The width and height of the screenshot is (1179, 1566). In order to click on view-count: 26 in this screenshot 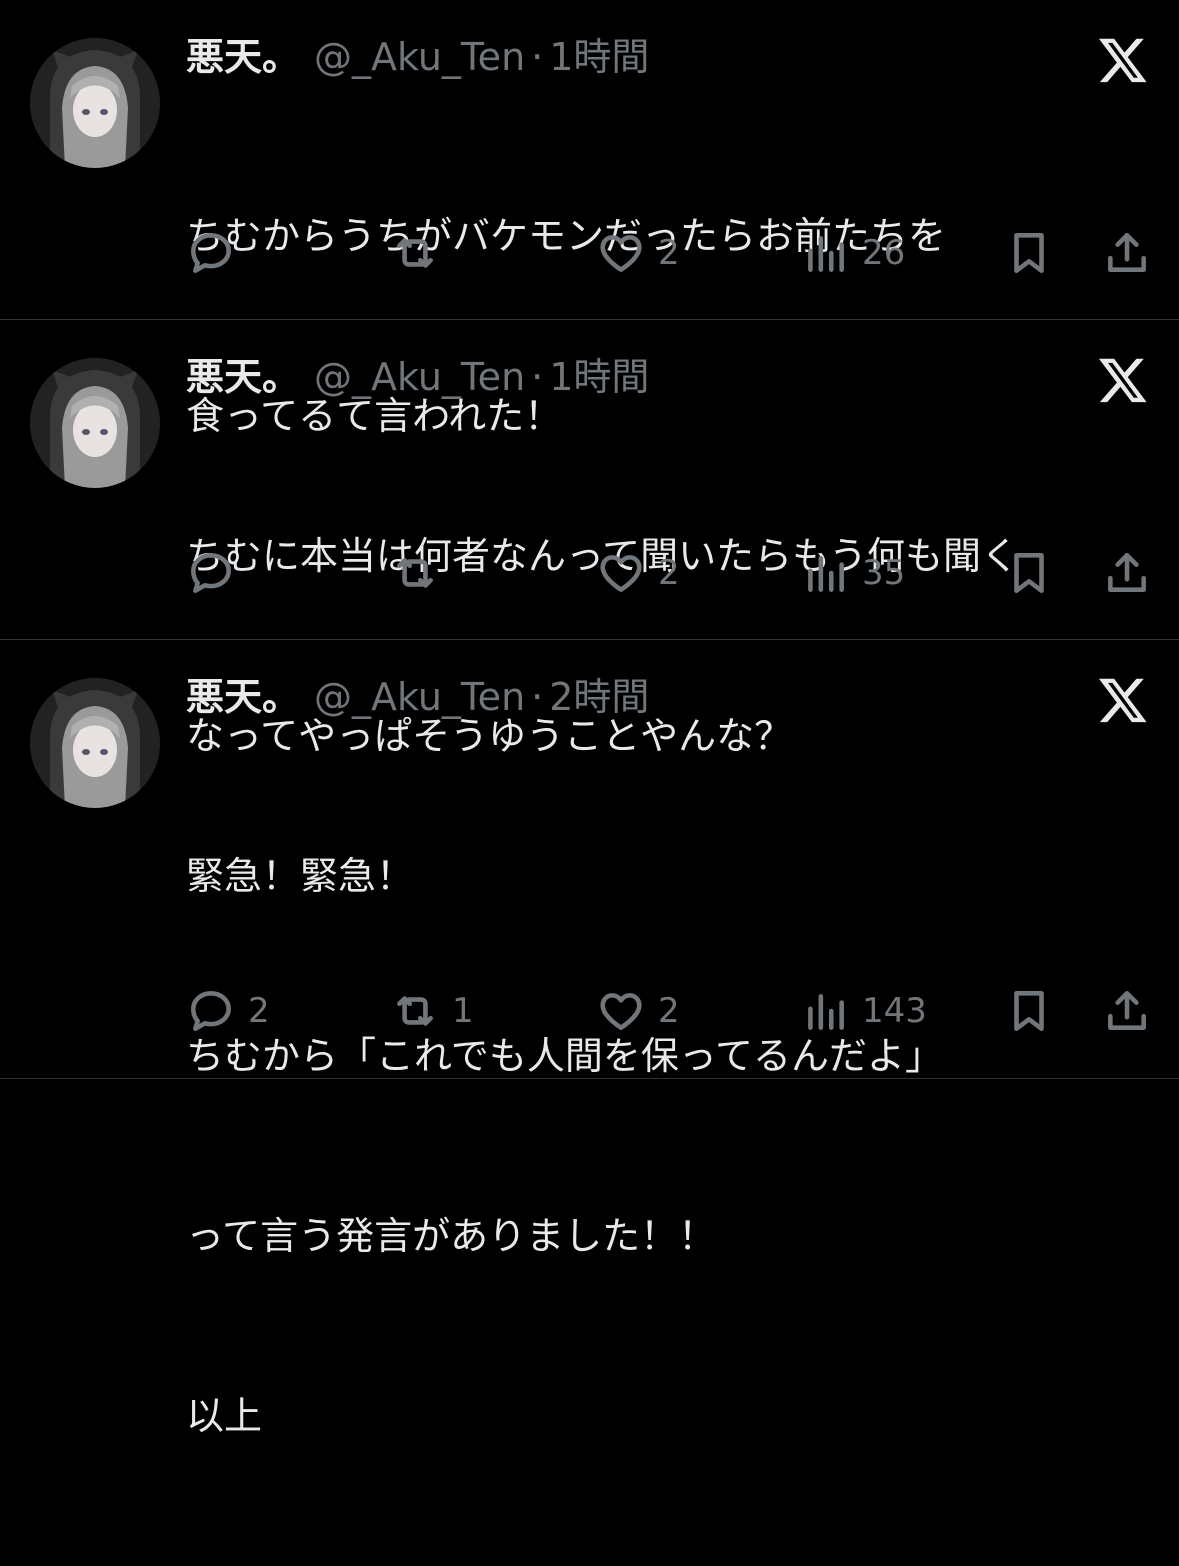, I will do `click(884, 253)`.